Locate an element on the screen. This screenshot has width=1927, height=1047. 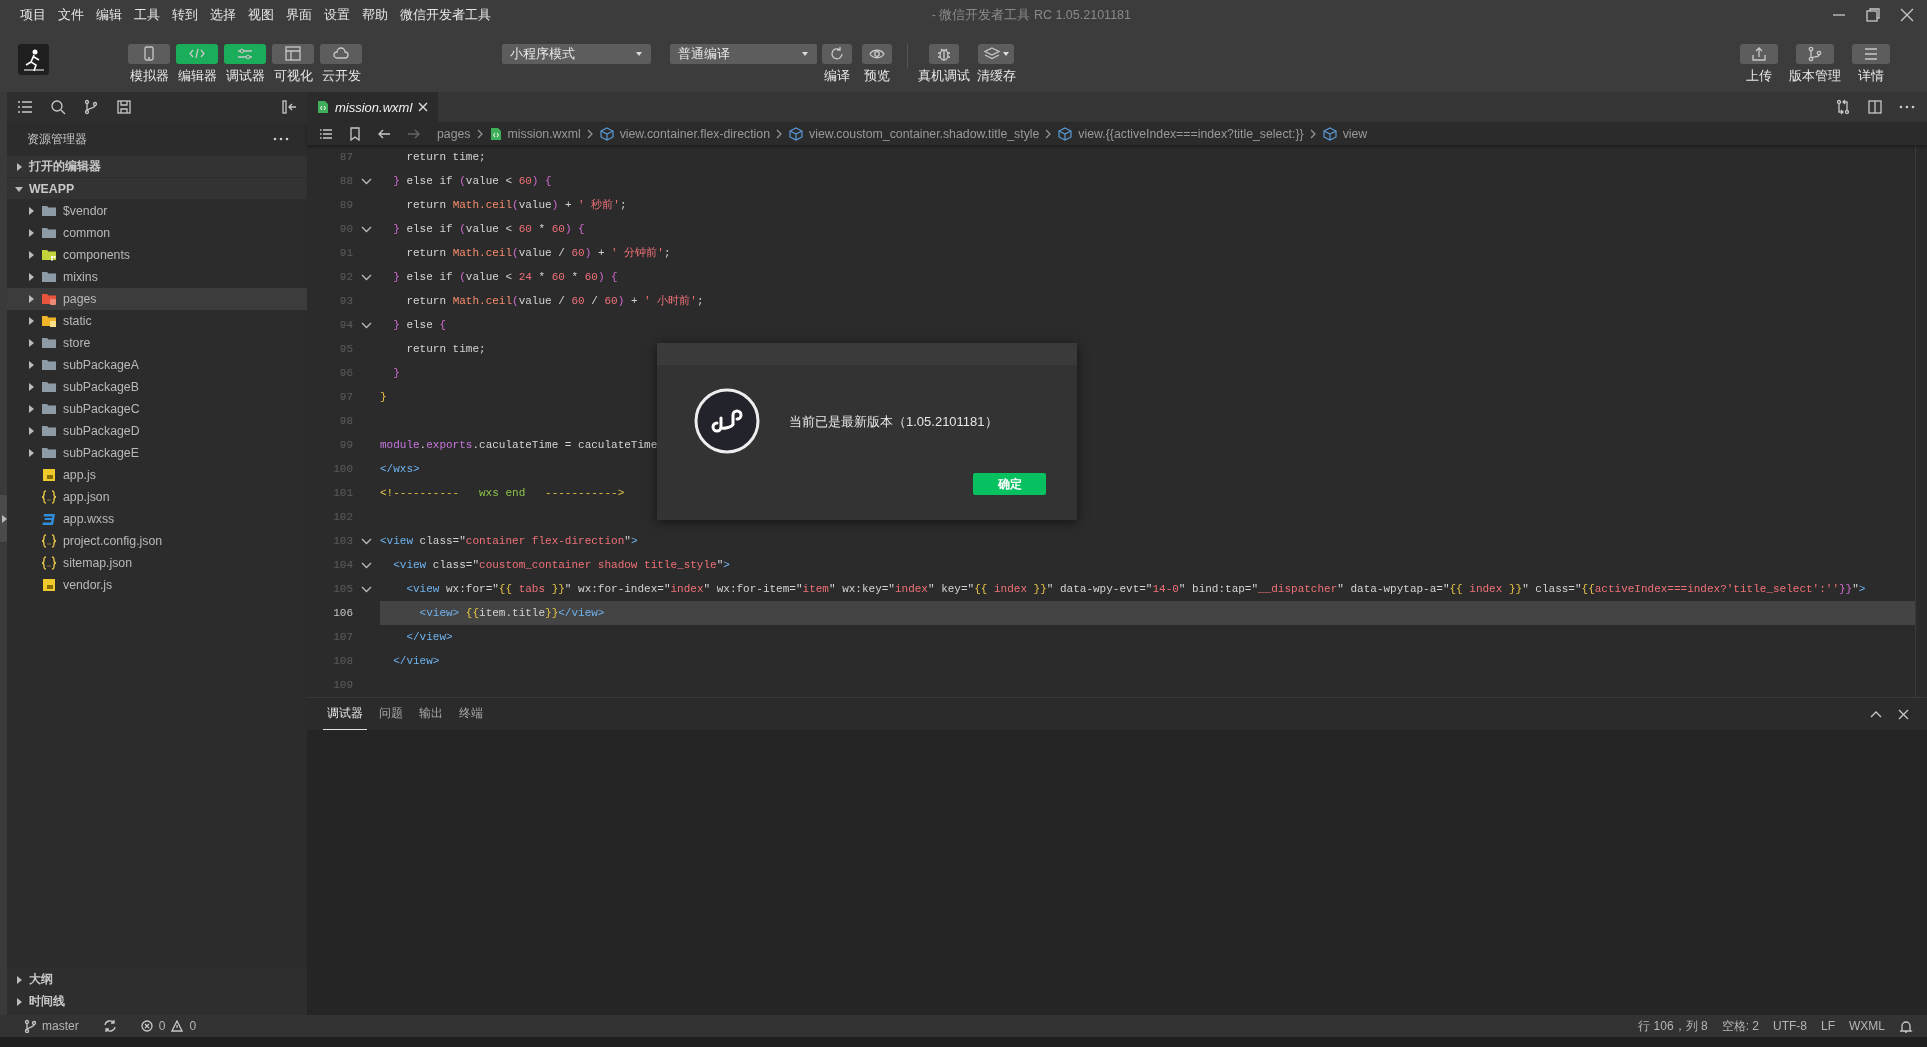
logo-icon is located at coordinates (33, 59).